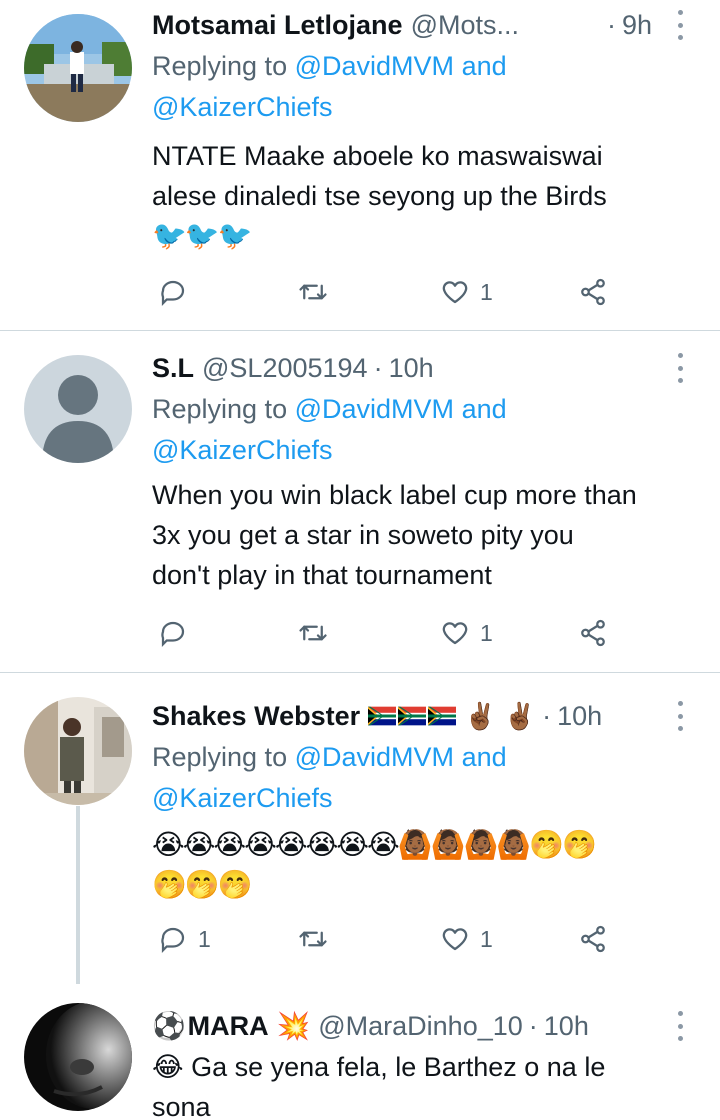 Image resolution: width=720 pixels, height=1120 pixels. What do you see at coordinates (392, 939) in the screenshot?
I see `tweet-actions: 1 1` at bounding box center [392, 939].